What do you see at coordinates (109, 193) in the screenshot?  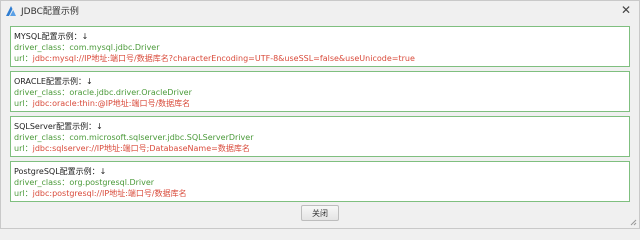 I see `url-value: jdbc:postgresql://IP地址:端口号/数据库名` at bounding box center [109, 193].